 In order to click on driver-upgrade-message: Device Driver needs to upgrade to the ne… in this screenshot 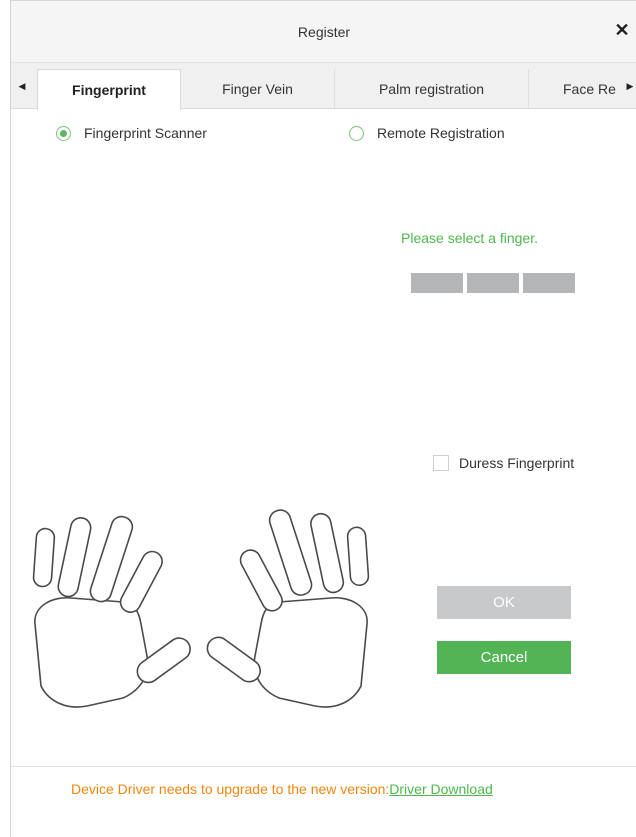, I will do `click(230, 789)`.